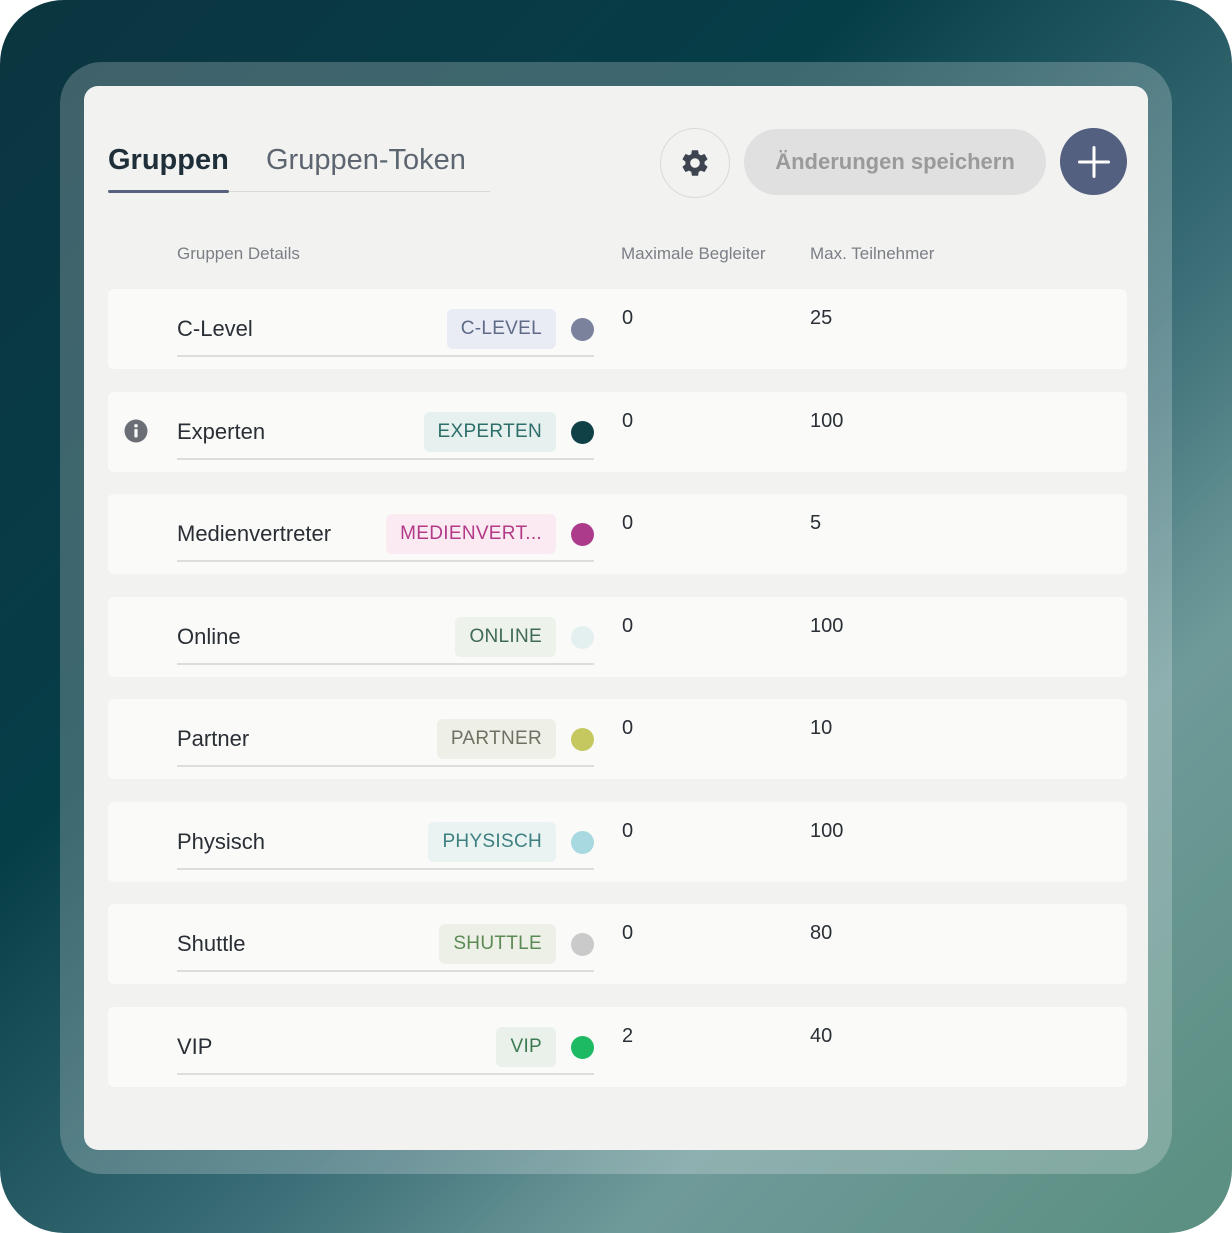  I want to click on group-tag: C-LEVEL, so click(501, 329).